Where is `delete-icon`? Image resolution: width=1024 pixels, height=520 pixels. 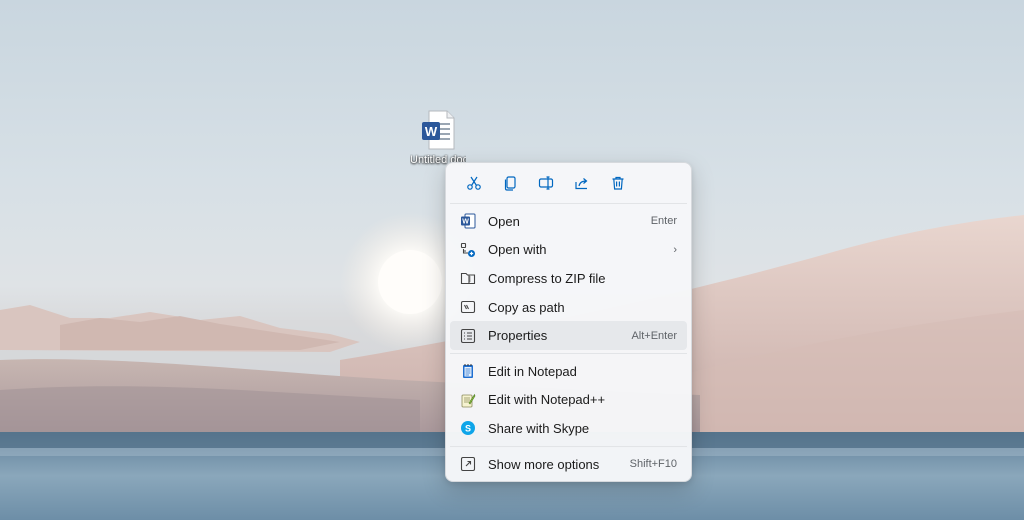 delete-icon is located at coordinates (618, 183).